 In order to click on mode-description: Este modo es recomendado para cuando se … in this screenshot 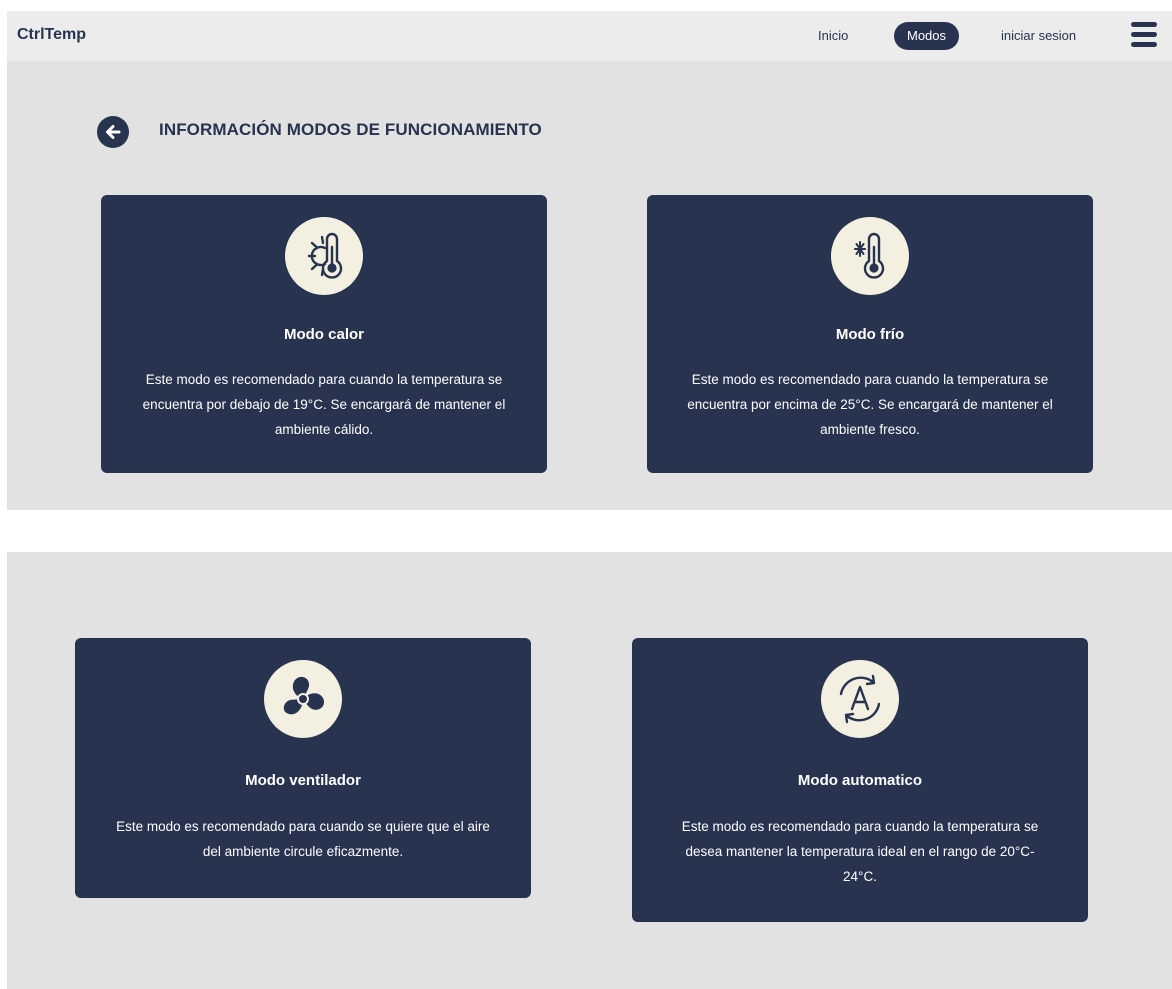, I will do `click(303, 839)`.